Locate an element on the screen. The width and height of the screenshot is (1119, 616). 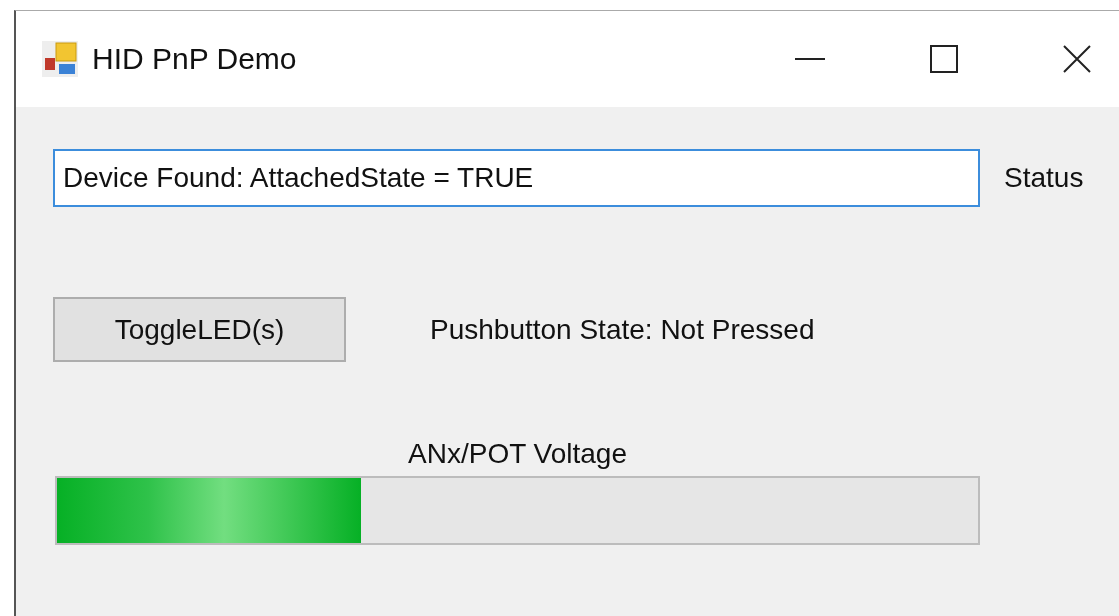
pushbutton-state-label: Pushbutton State: Not Pressed is located at coordinates (622, 329).